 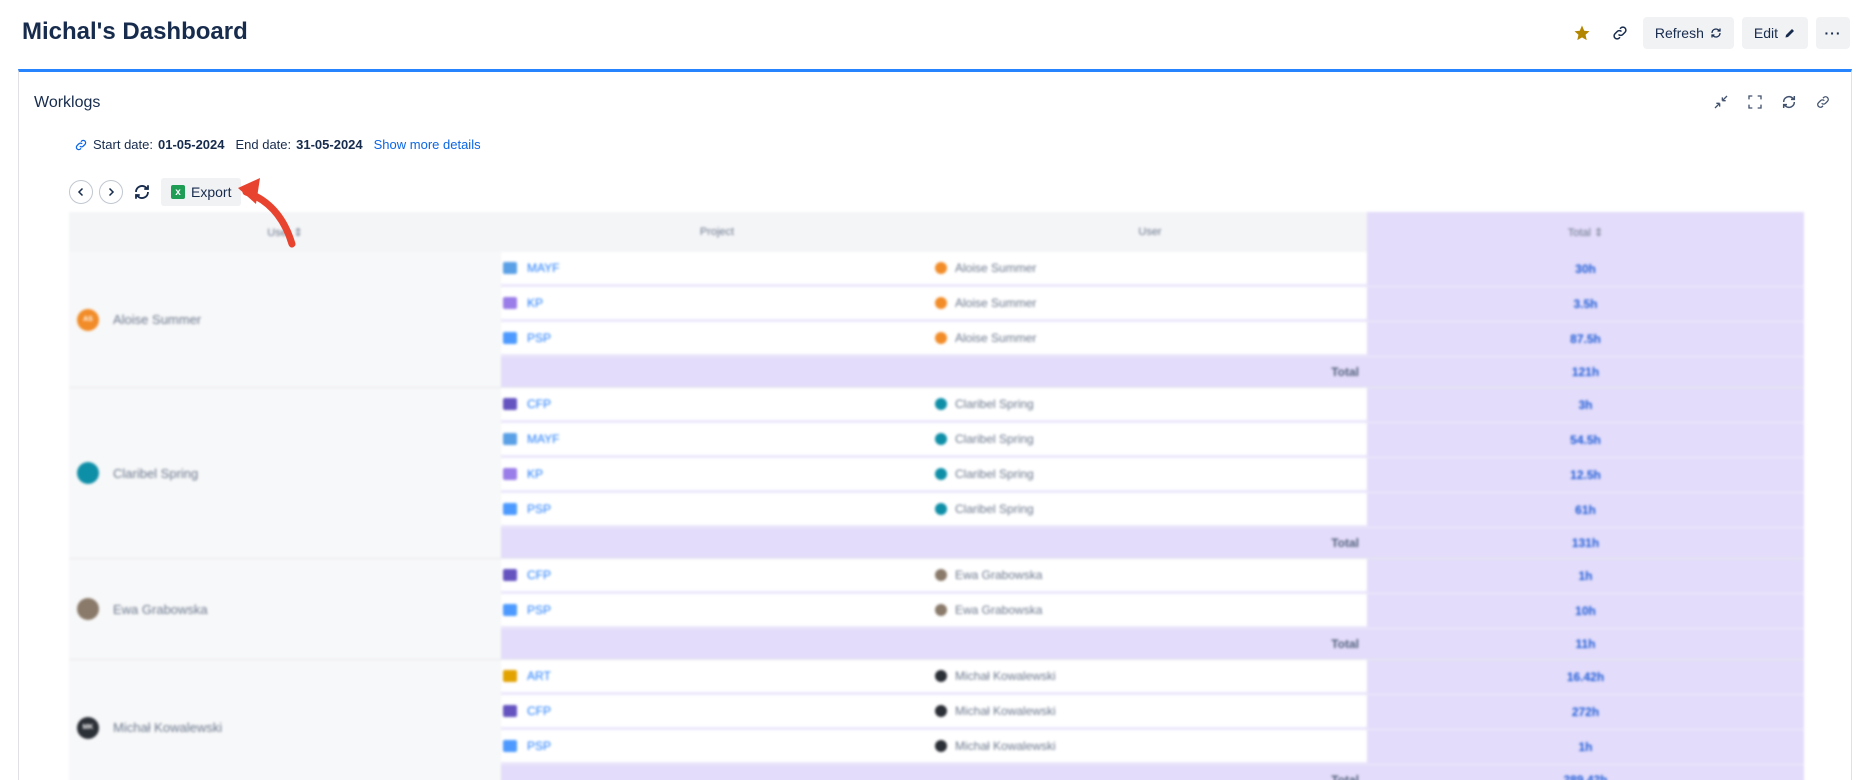 I want to click on avatar: MK, so click(x=88, y=727).